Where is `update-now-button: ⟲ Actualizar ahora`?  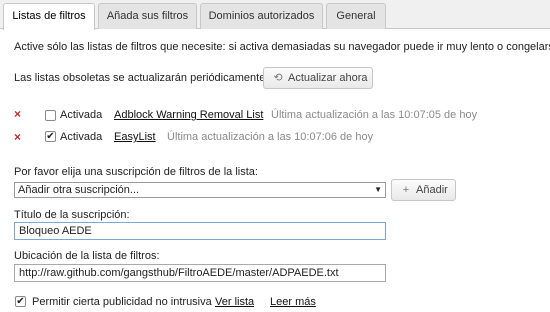
update-now-button: ⟲ Actualizar ahora is located at coordinates (318, 78).